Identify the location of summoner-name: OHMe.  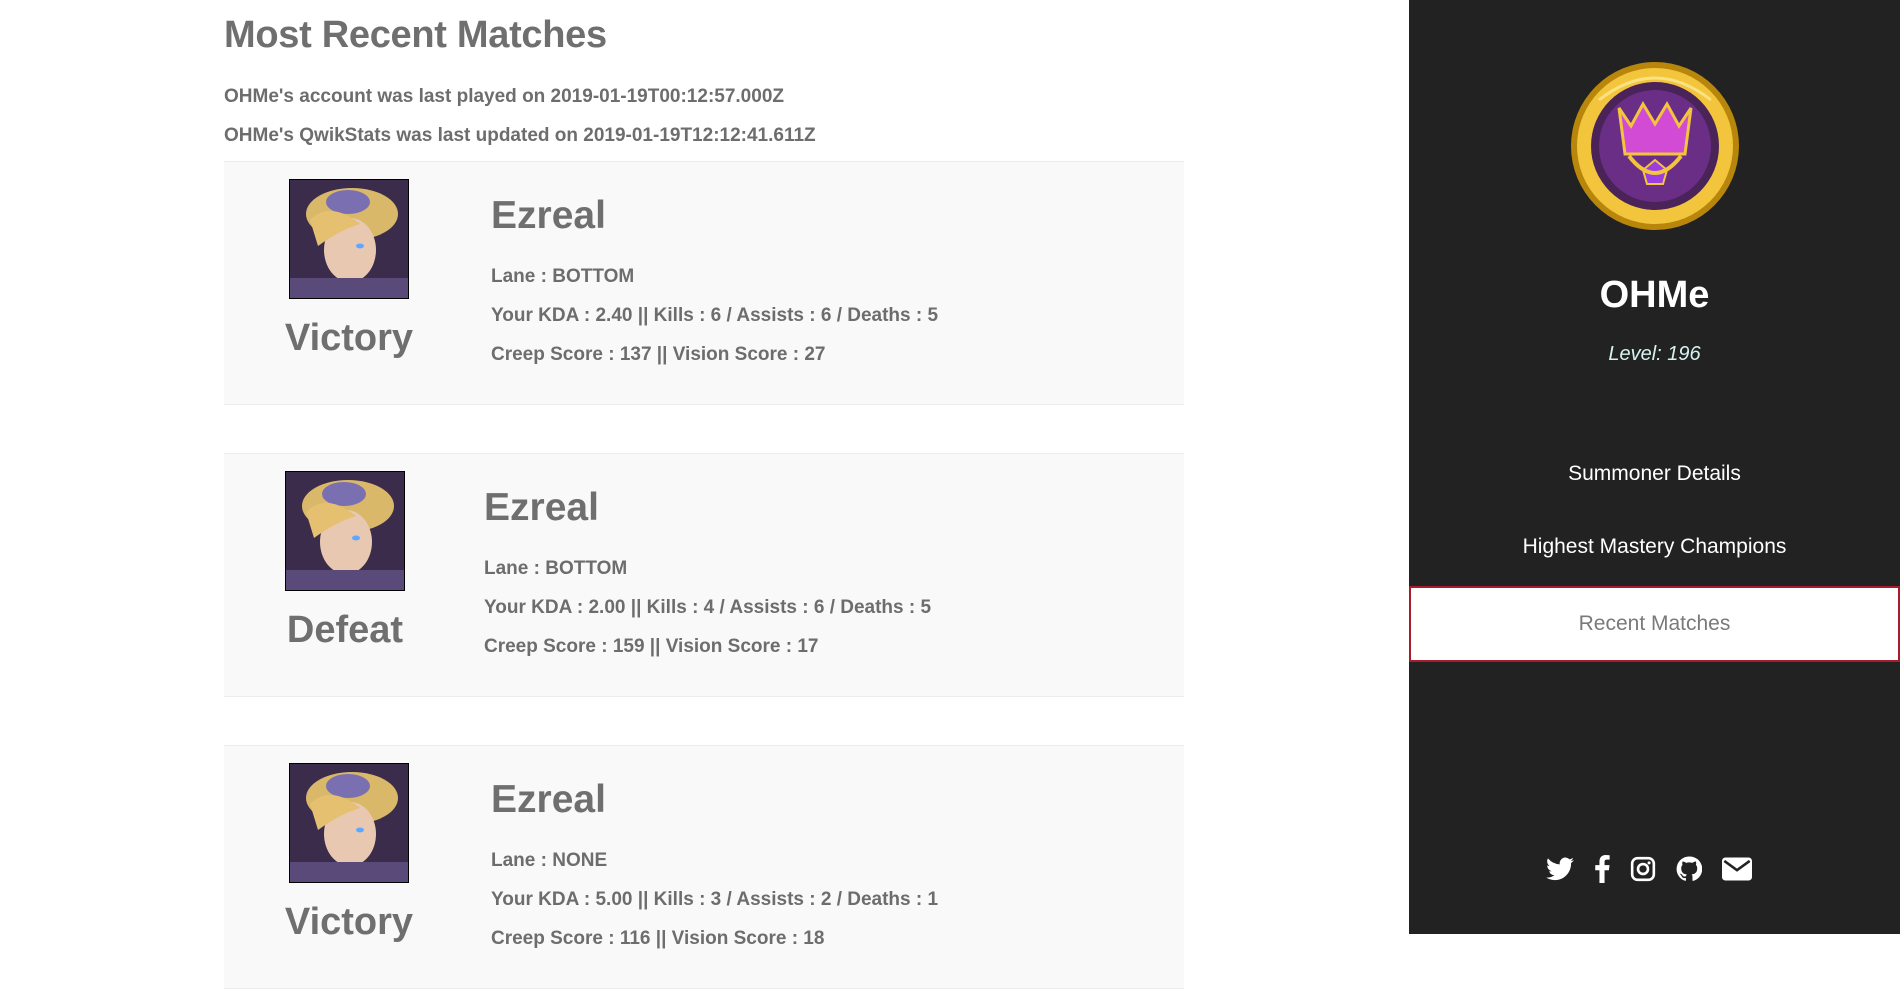
(1654, 295).